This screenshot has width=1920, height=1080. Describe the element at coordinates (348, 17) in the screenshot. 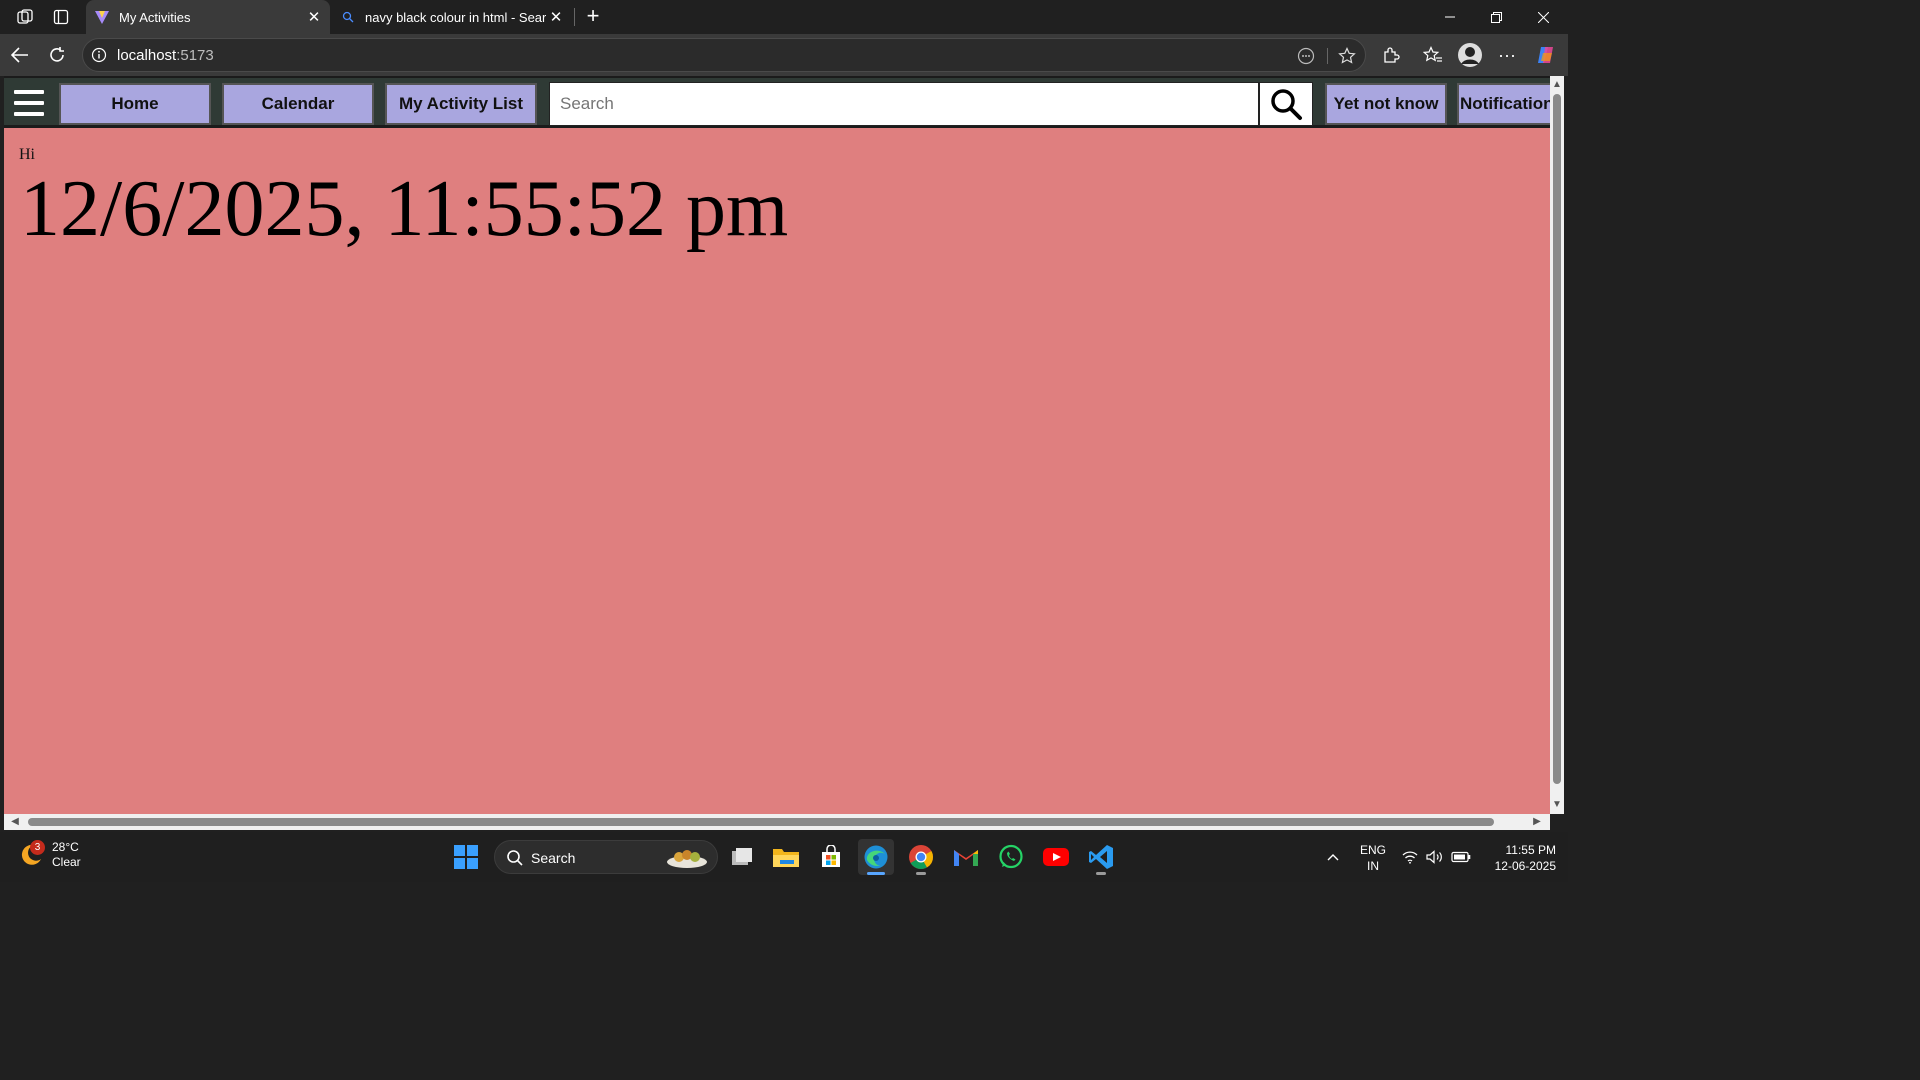

I see `search-favicon-icon` at that location.